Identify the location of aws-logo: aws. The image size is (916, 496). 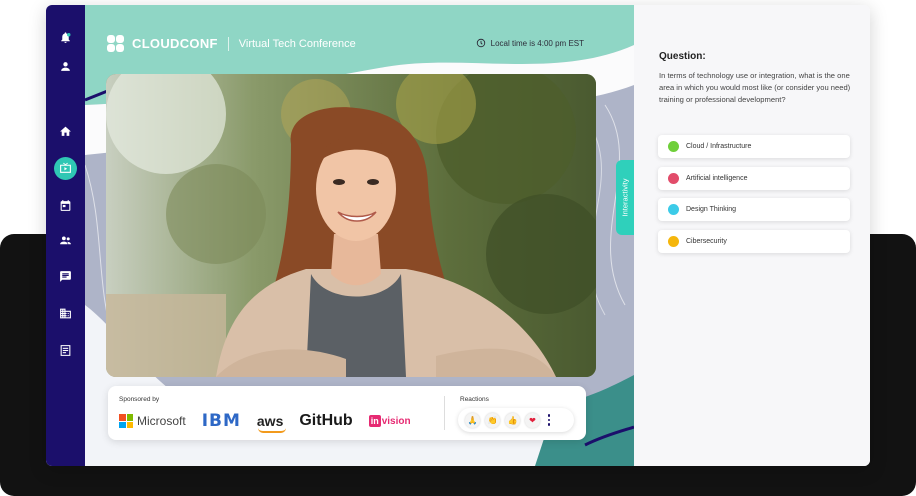
(271, 423).